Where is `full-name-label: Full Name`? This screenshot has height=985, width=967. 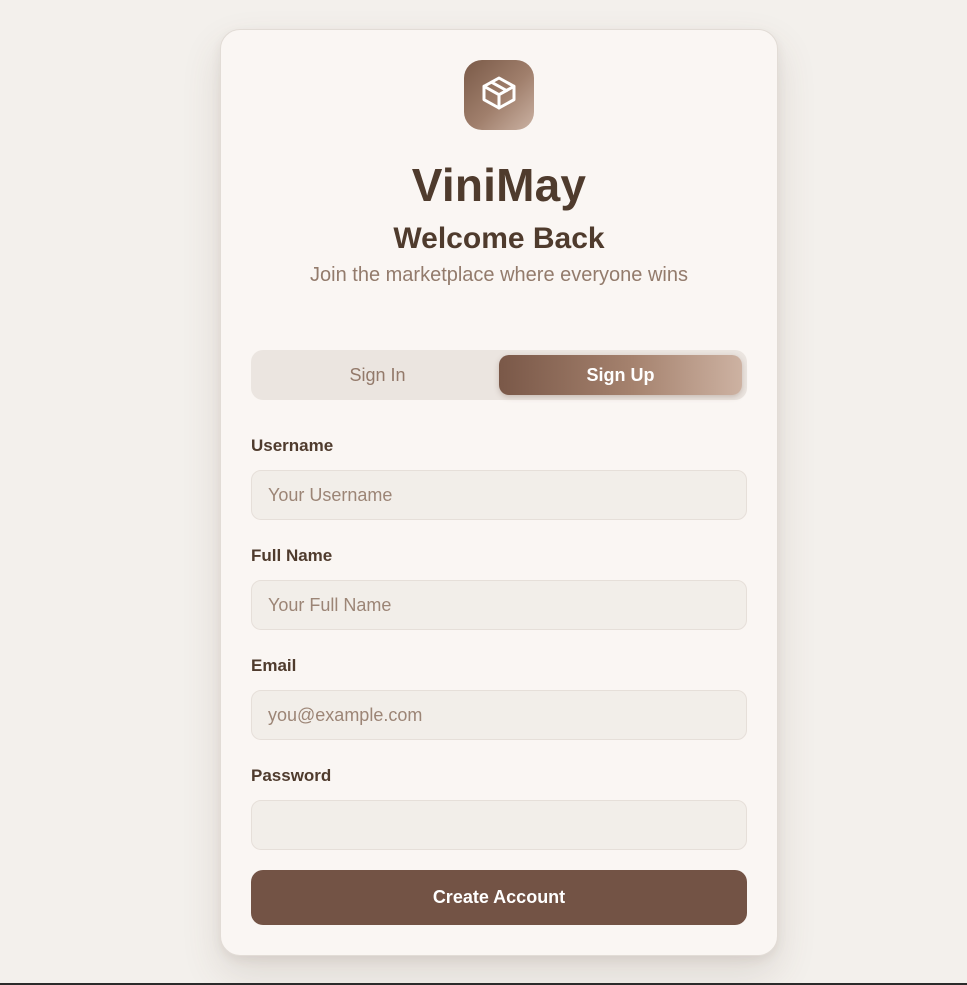
full-name-label: Full Name is located at coordinates (292, 555).